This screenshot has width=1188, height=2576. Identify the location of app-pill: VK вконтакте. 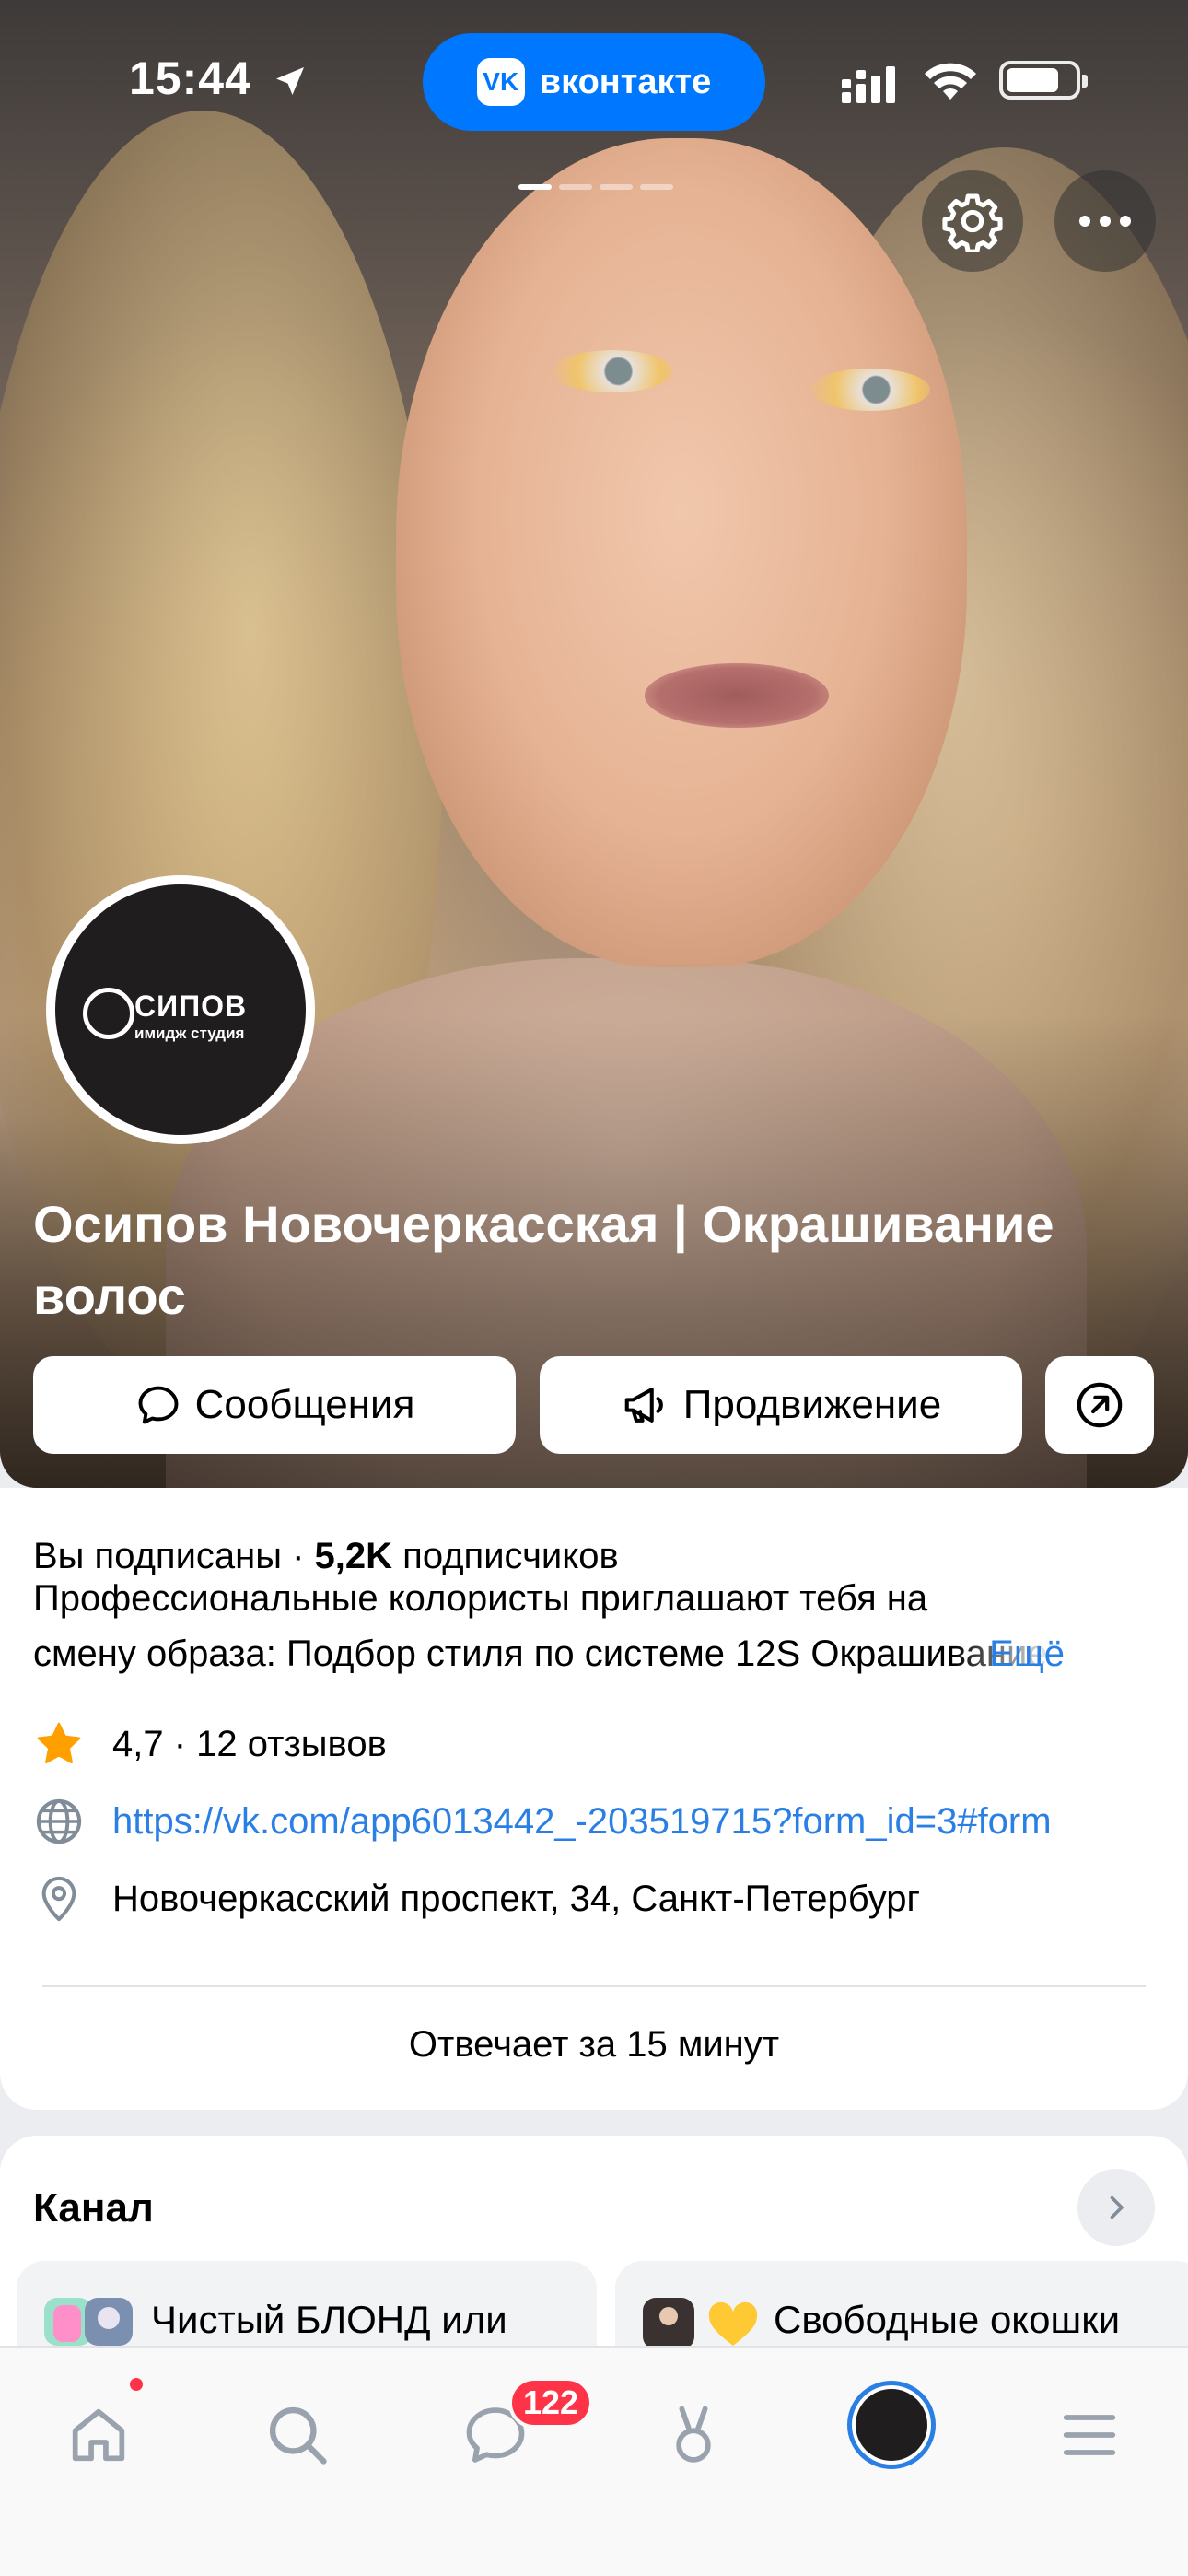
(594, 82).